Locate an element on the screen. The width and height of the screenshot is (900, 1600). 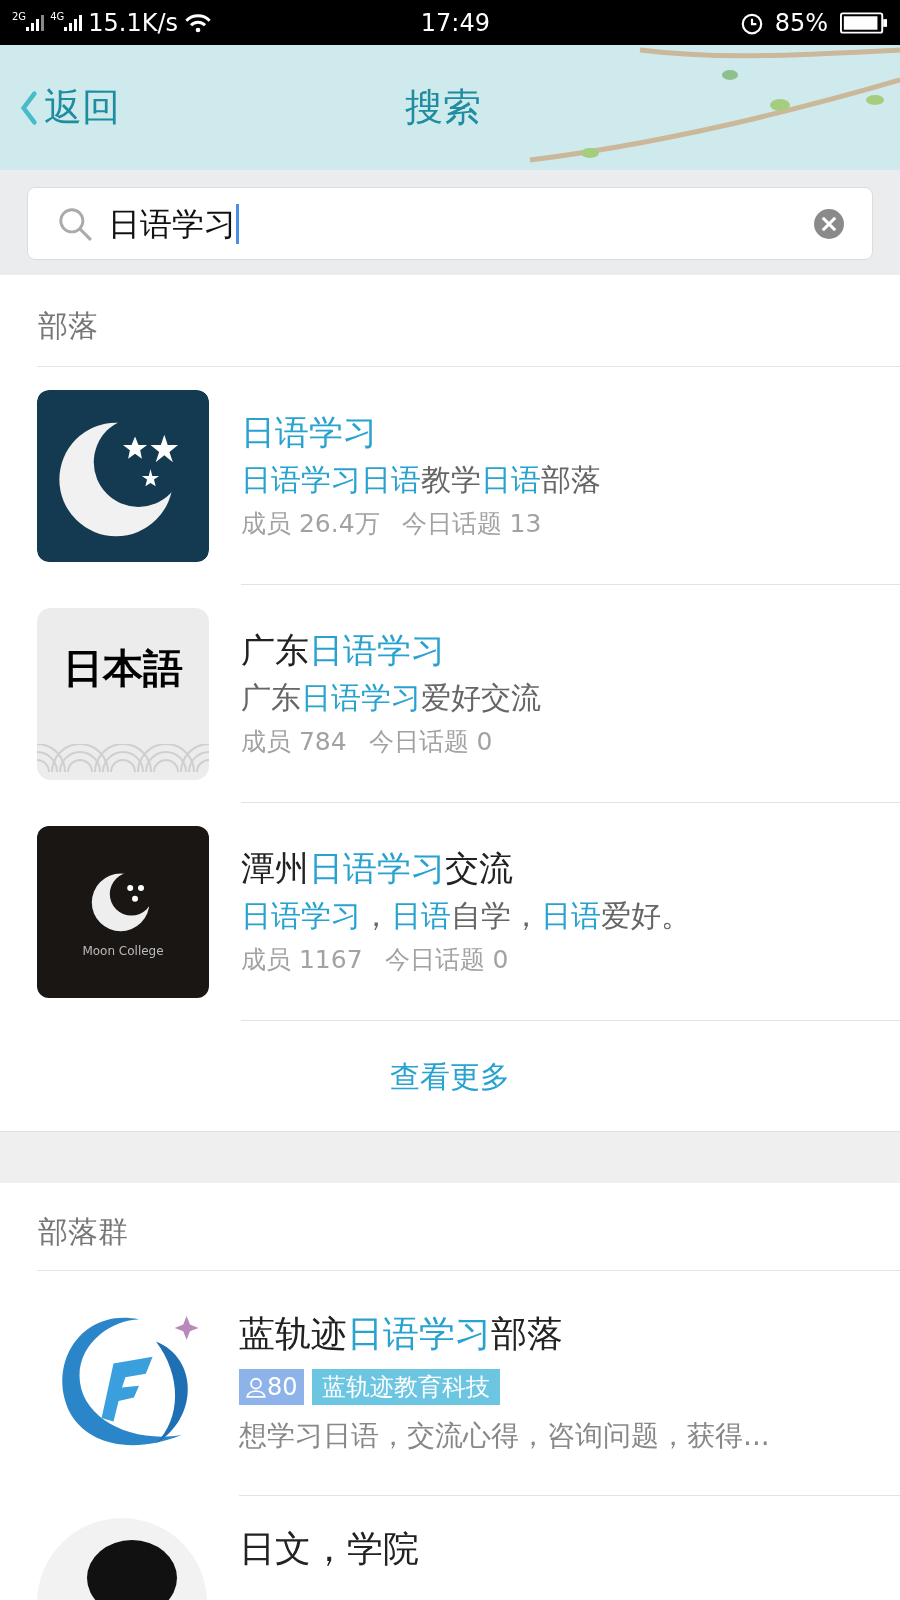
group-title: 日文，学院 is located at coordinates (329, 1549).